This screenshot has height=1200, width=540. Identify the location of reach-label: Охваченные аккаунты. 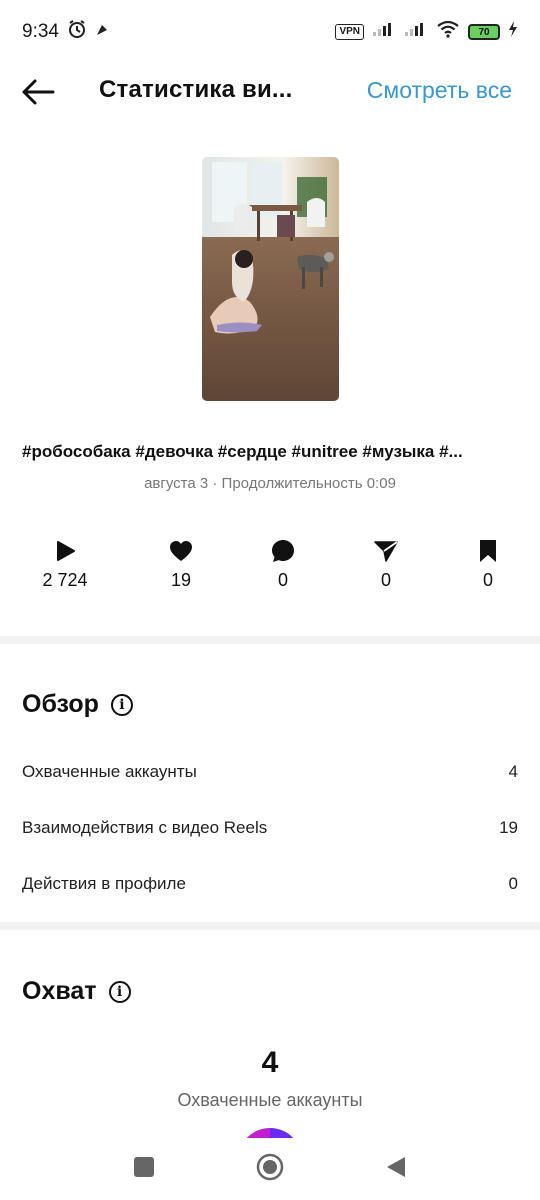
(270, 1100).